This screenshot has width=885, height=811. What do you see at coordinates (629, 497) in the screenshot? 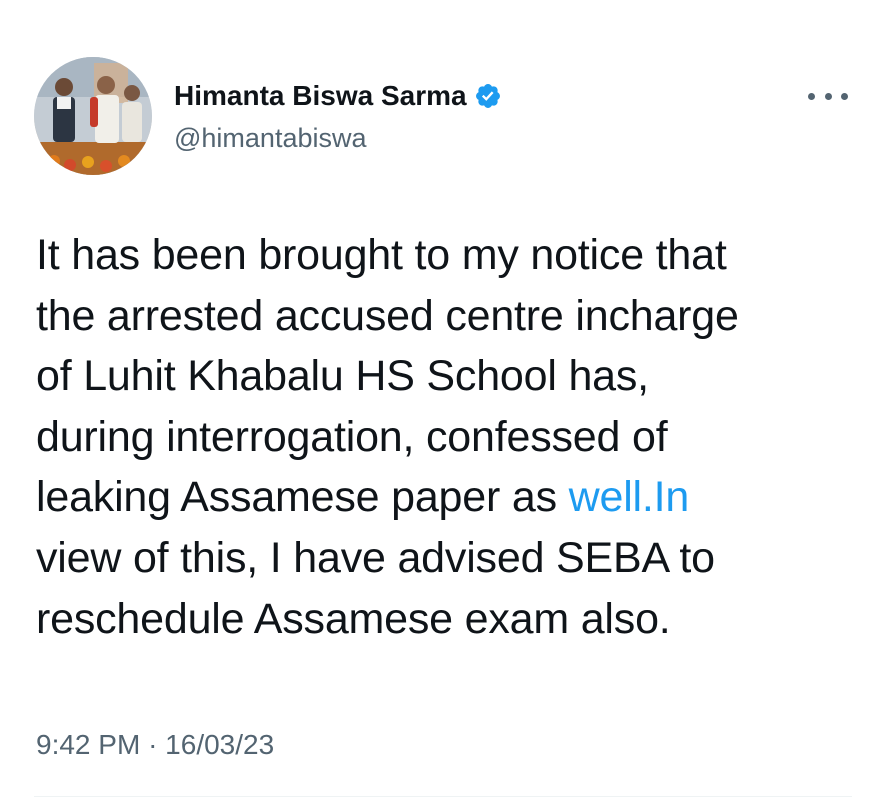
I see `tweet-link: well.In` at bounding box center [629, 497].